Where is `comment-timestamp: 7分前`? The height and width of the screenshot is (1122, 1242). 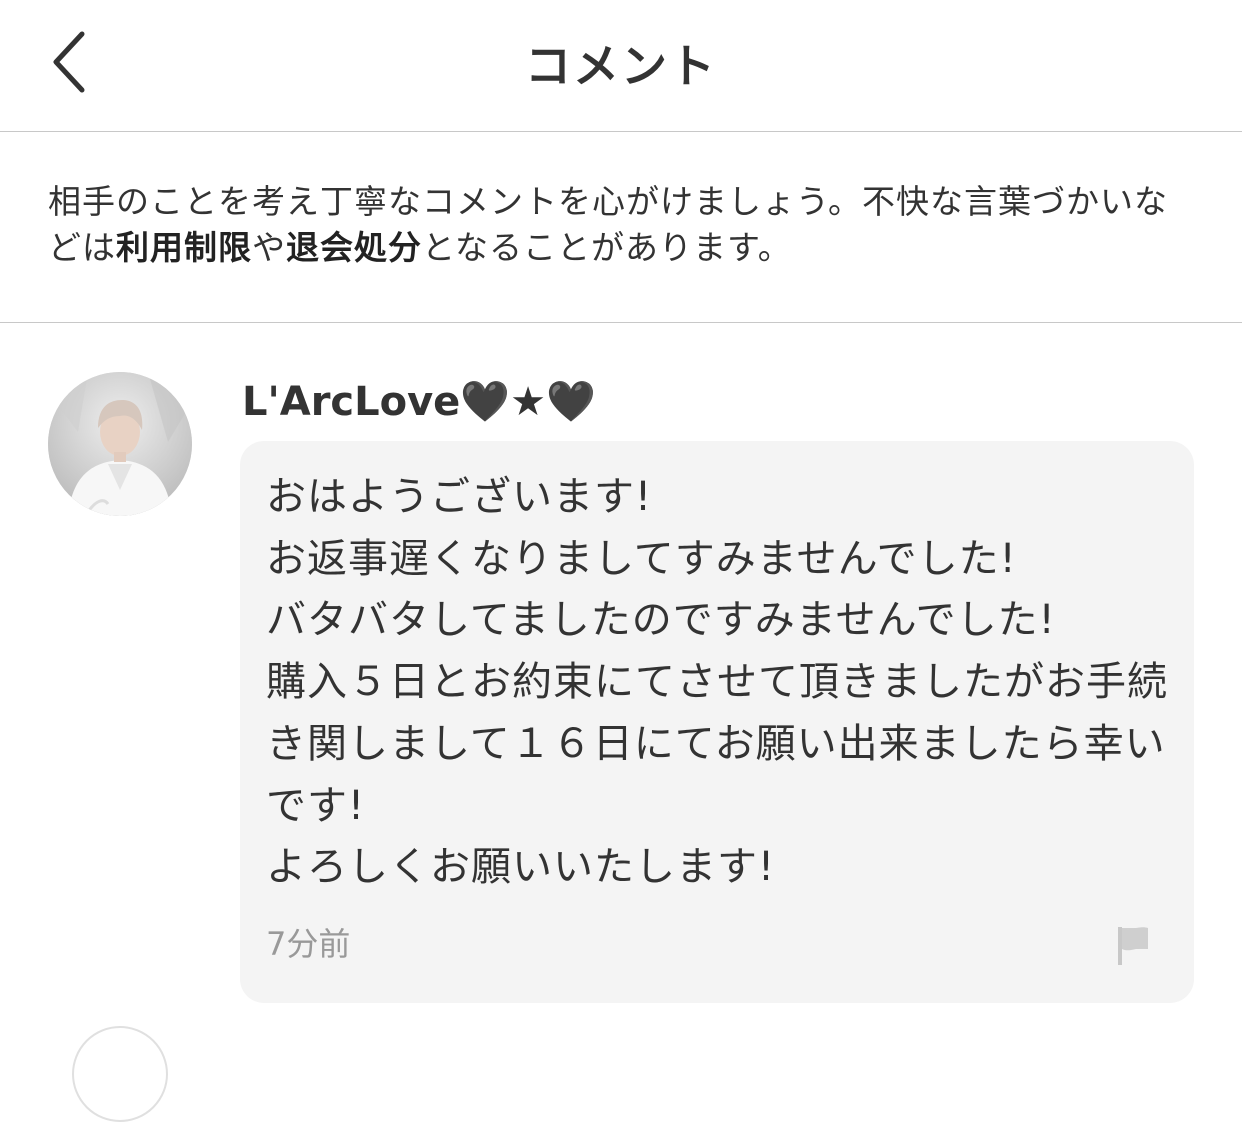
comment-timestamp: 7分前 is located at coordinates (308, 944).